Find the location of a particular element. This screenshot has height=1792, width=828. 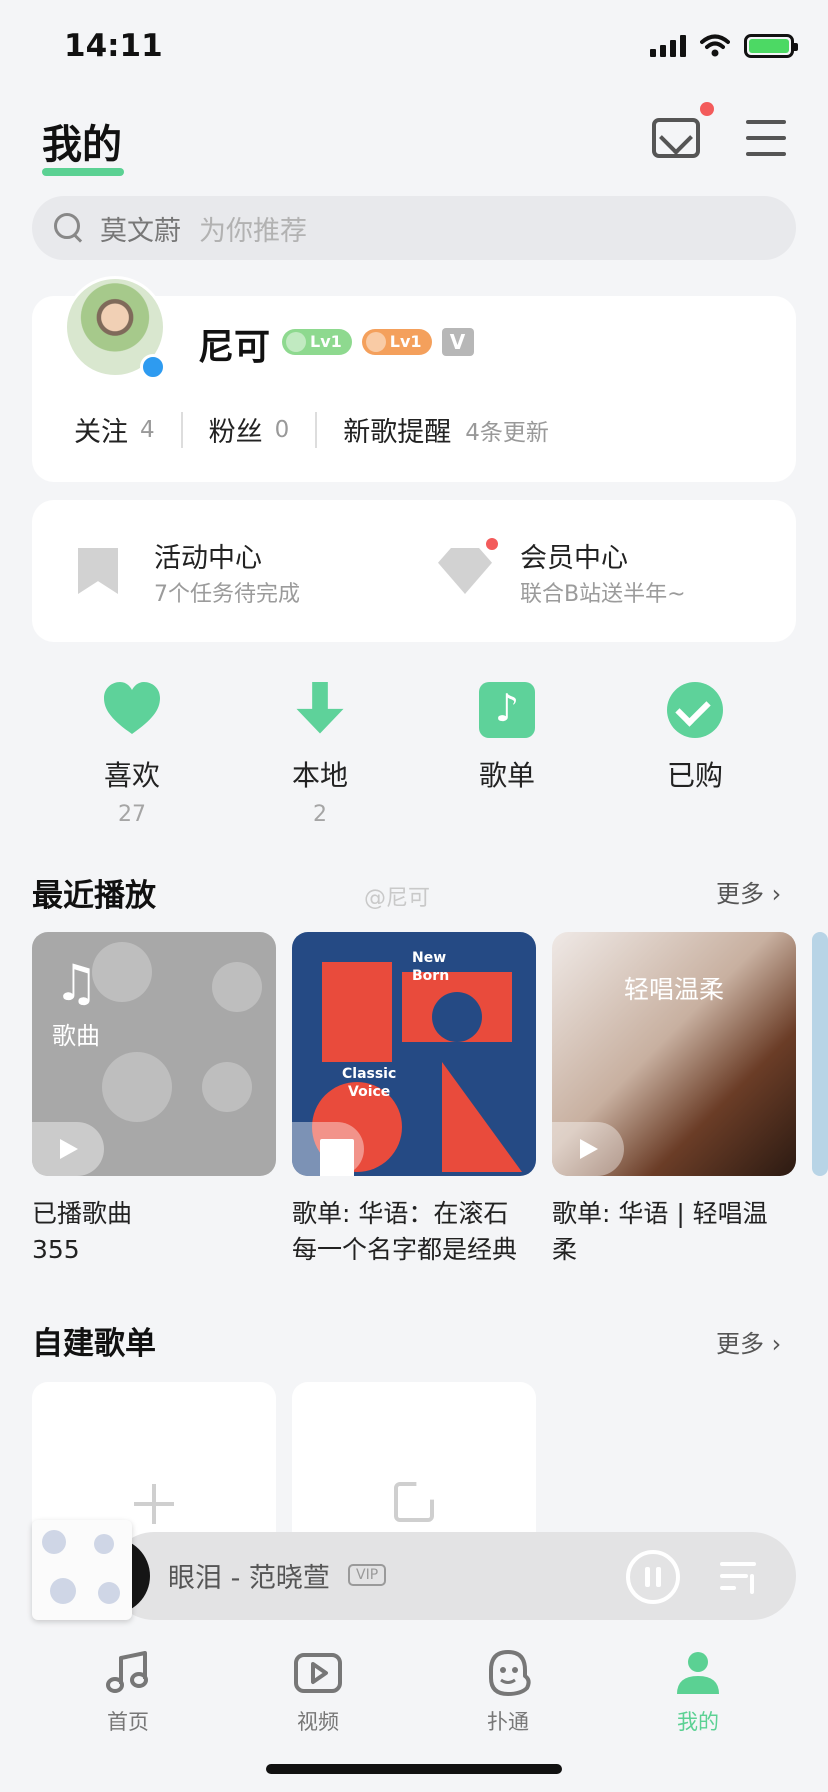

face-icon is located at coordinates (510, 1673).